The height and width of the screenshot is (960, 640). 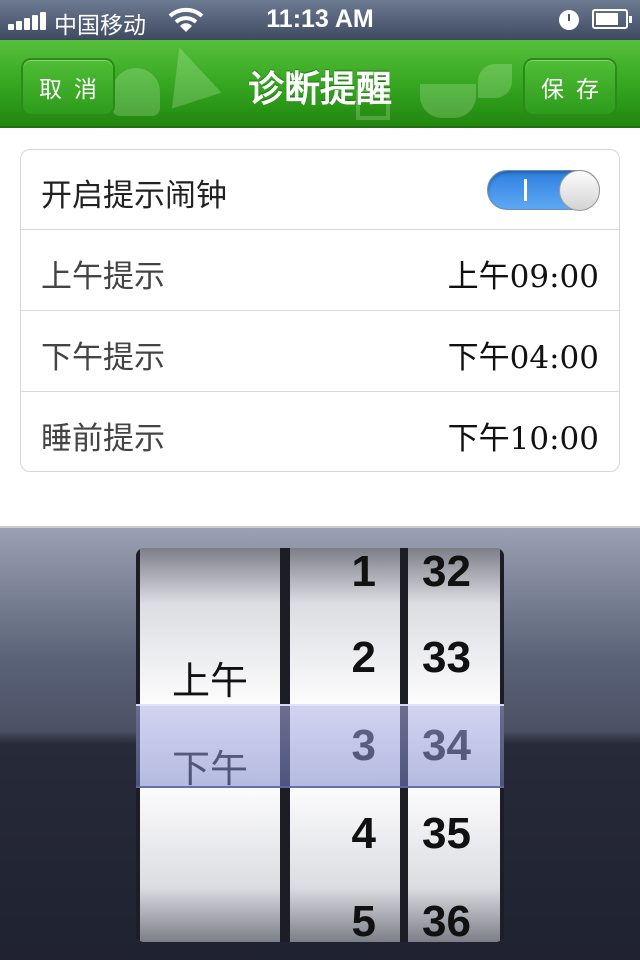 What do you see at coordinates (454, 582) in the screenshot?
I see `minute-option: 32` at bounding box center [454, 582].